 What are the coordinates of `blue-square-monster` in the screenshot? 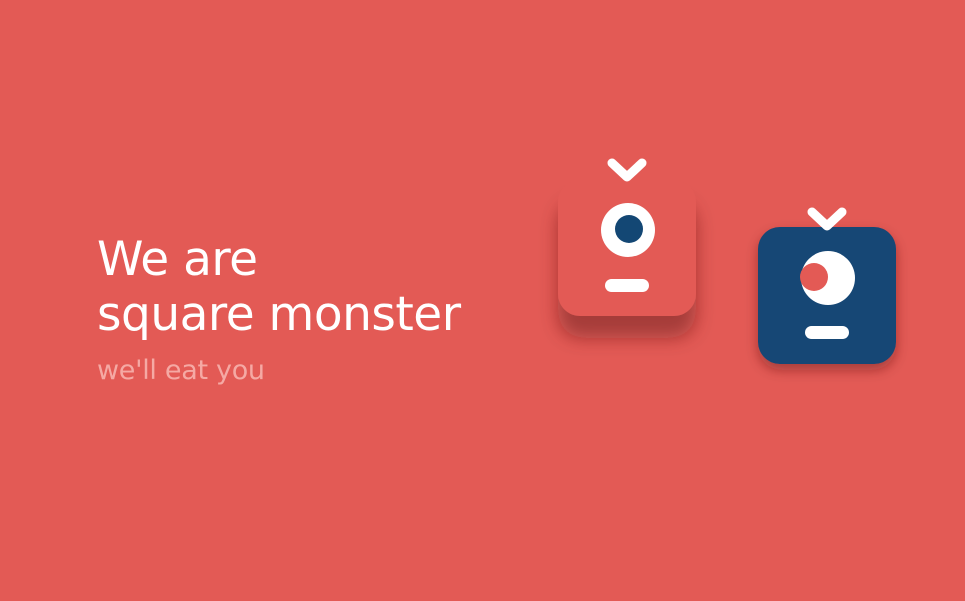 It's located at (828, 310).